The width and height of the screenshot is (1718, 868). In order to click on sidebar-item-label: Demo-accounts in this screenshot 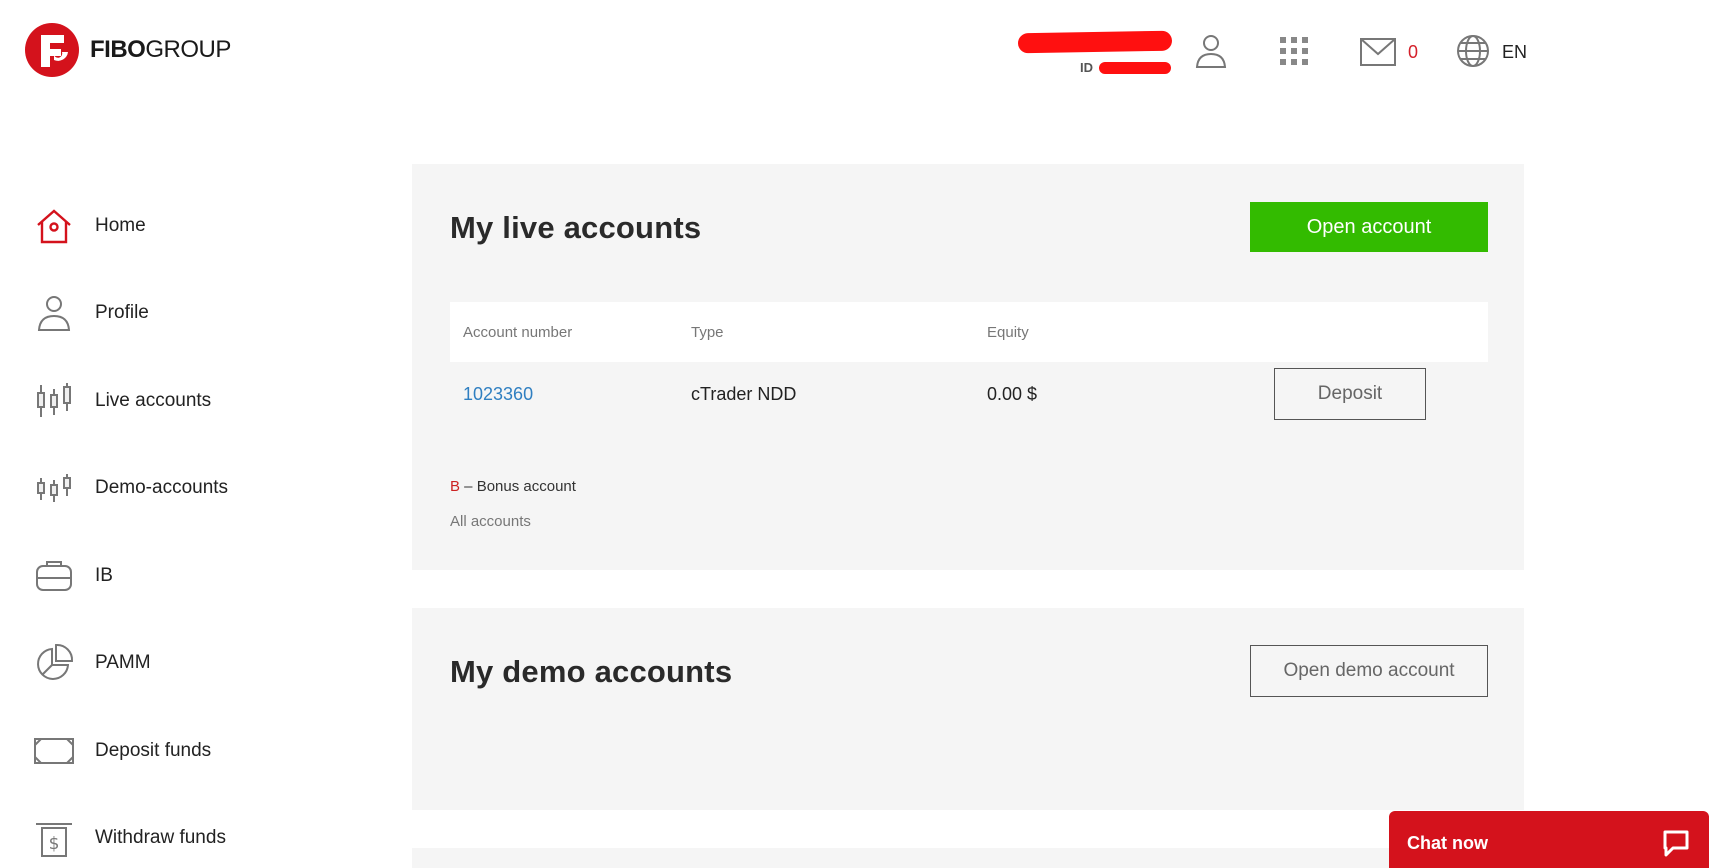, I will do `click(162, 487)`.